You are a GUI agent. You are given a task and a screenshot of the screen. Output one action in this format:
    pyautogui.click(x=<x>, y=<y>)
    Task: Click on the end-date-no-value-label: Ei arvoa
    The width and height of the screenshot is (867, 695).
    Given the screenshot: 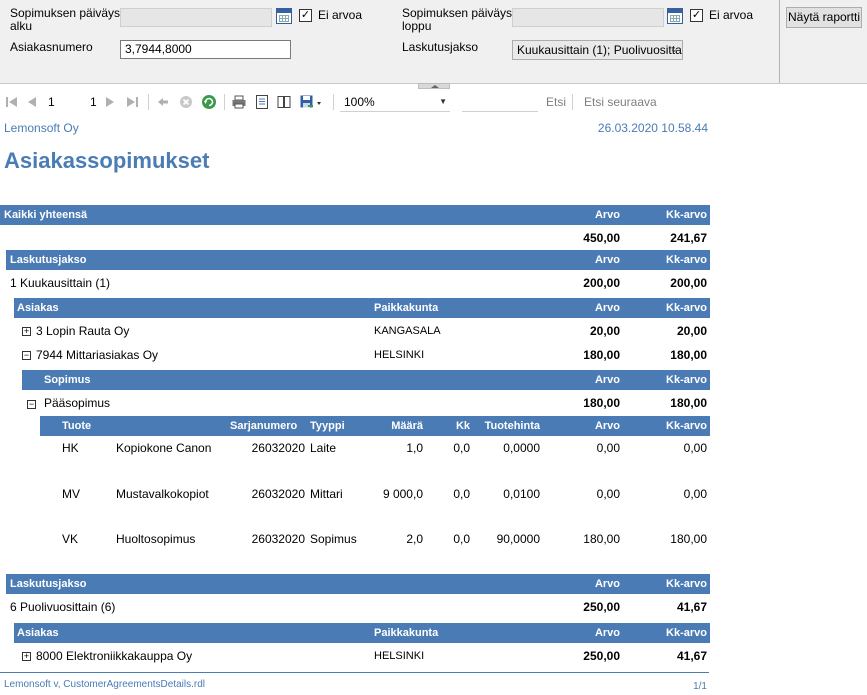 What is the action you would take?
    pyautogui.click(x=731, y=15)
    